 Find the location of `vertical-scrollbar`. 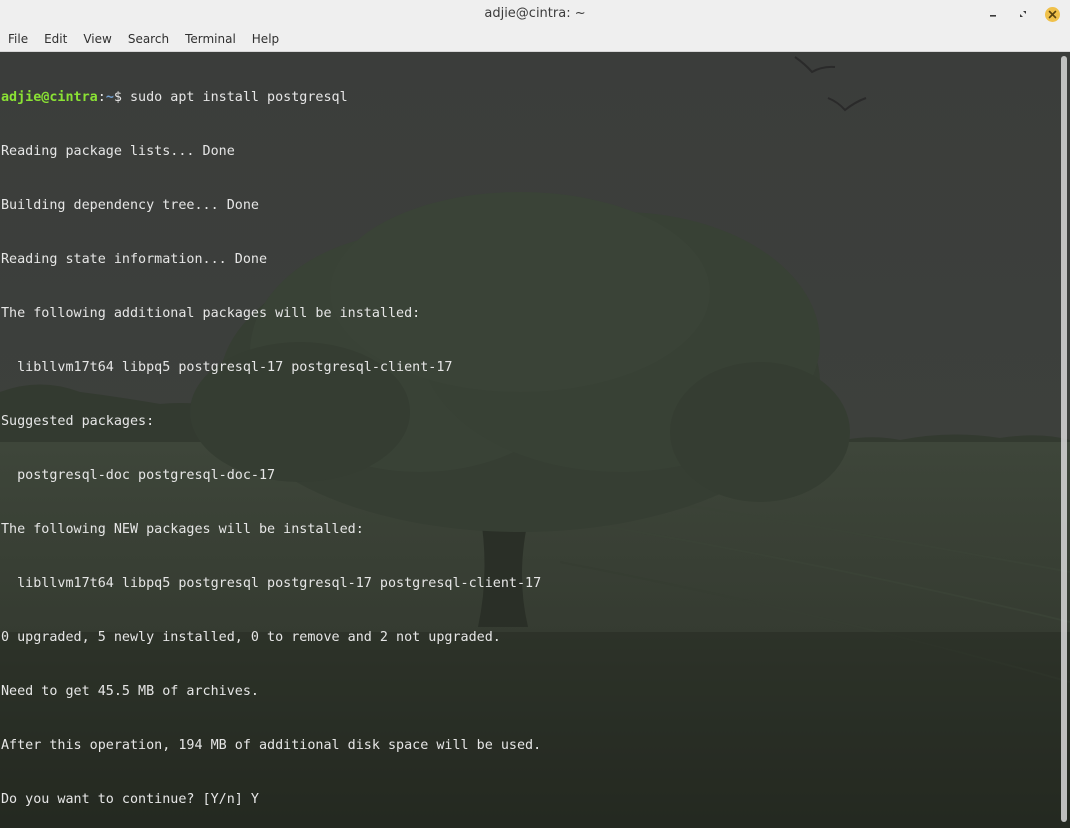

vertical-scrollbar is located at coordinates (1064, 440).